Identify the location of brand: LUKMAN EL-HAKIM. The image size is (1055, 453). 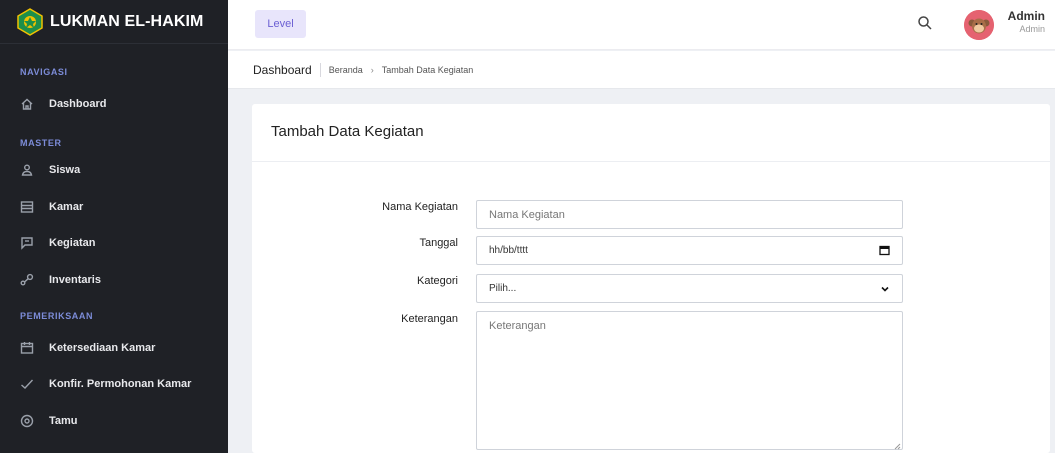
(114, 22).